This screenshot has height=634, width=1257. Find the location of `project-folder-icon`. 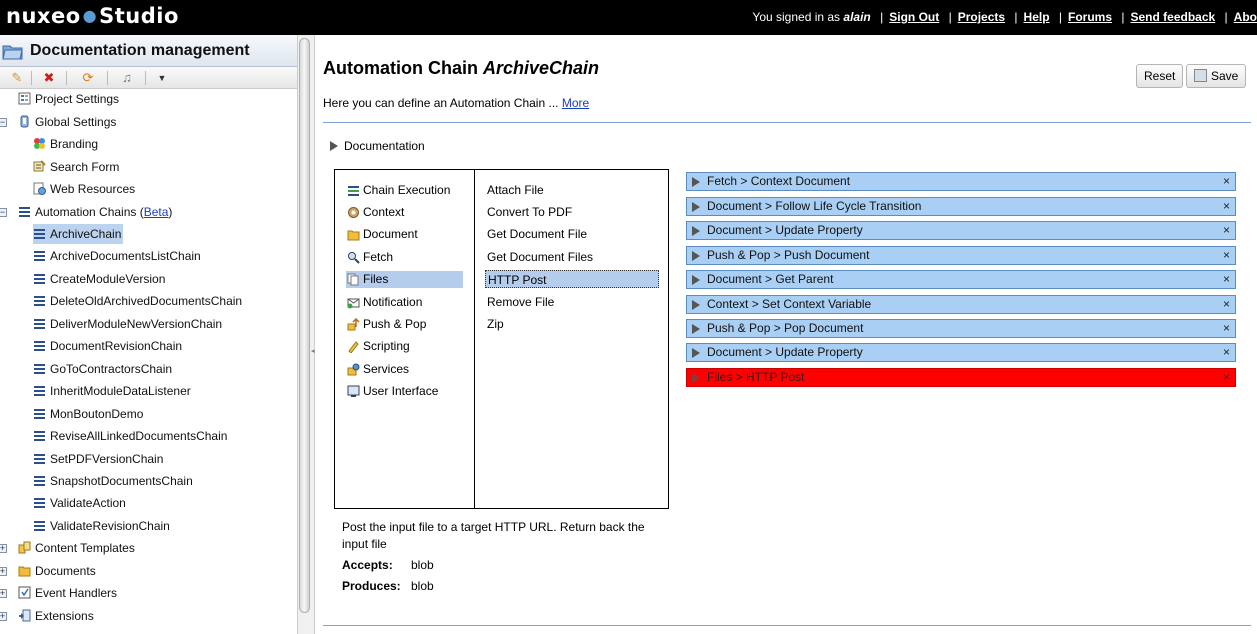

project-folder-icon is located at coordinates (12, 52).